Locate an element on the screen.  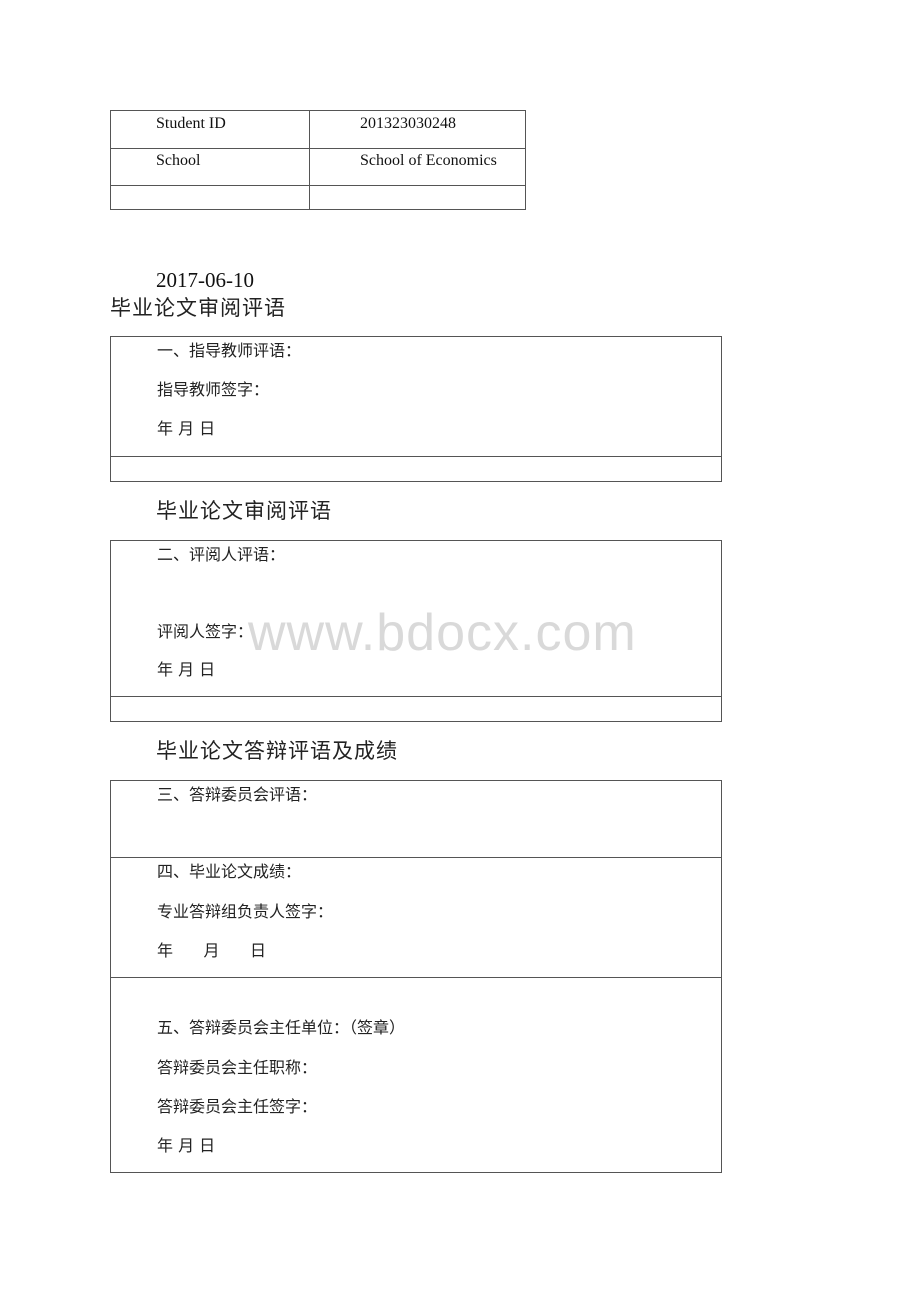
document-date: 2017-06-10 is located at coordinates (205, 280).